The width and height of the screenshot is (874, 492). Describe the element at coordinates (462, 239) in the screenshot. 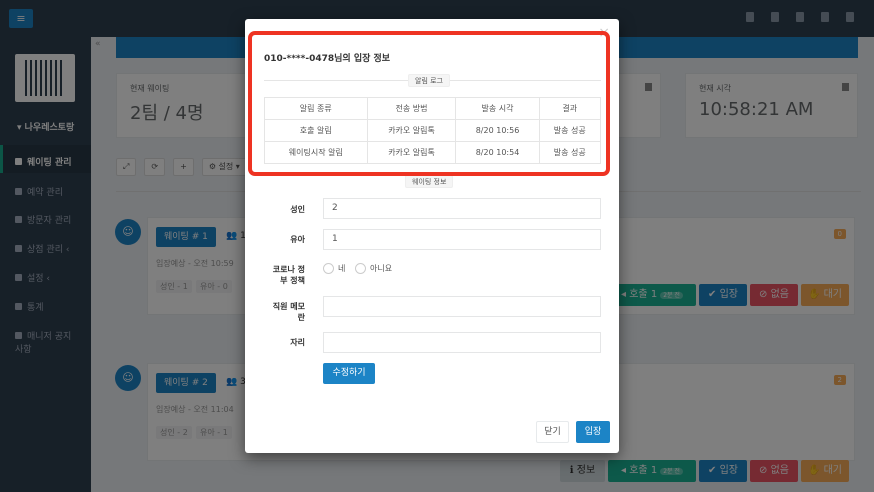

I see `child-input: 1` at that location.